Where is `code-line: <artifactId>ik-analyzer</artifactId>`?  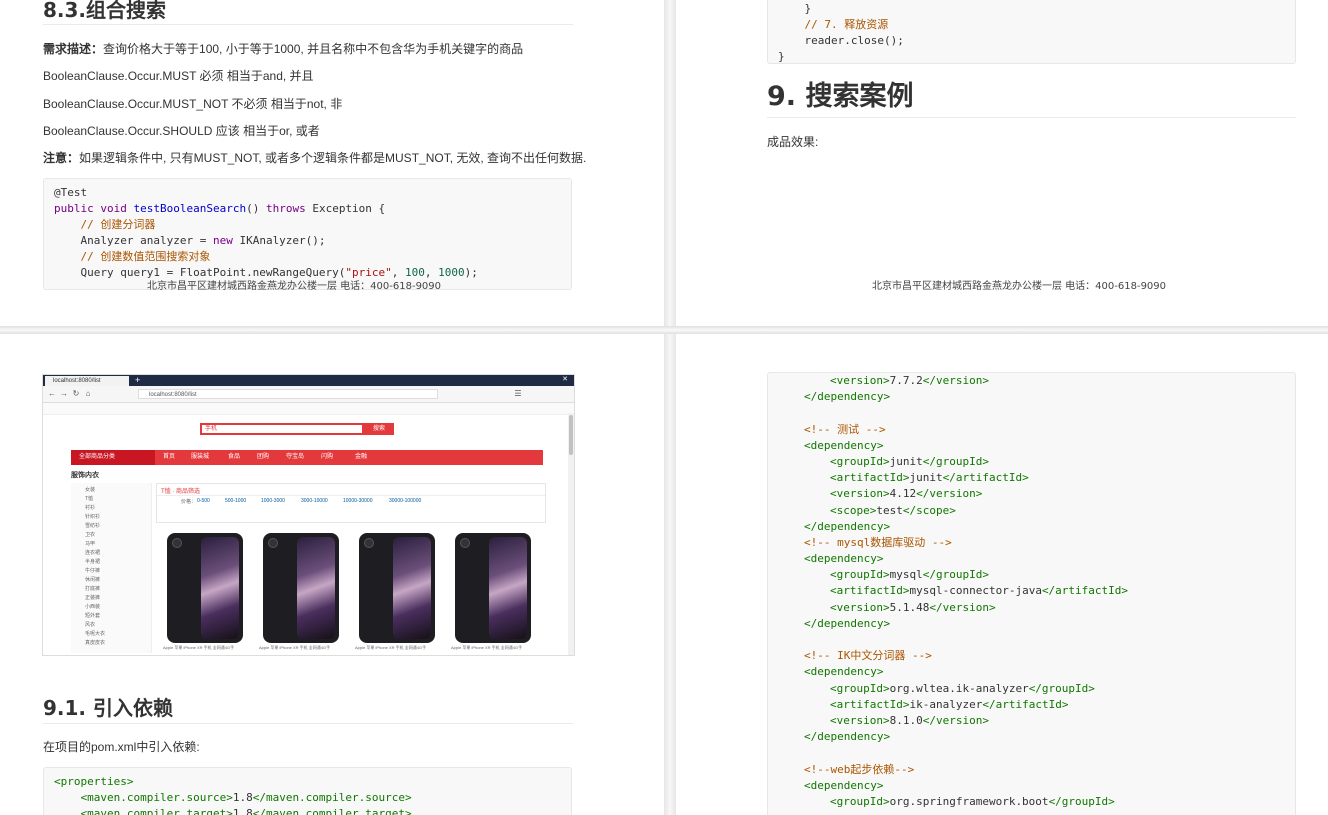 code-line: <artifactId>ik-analyzer</artifactId> is located at coordinates (1031, 705).